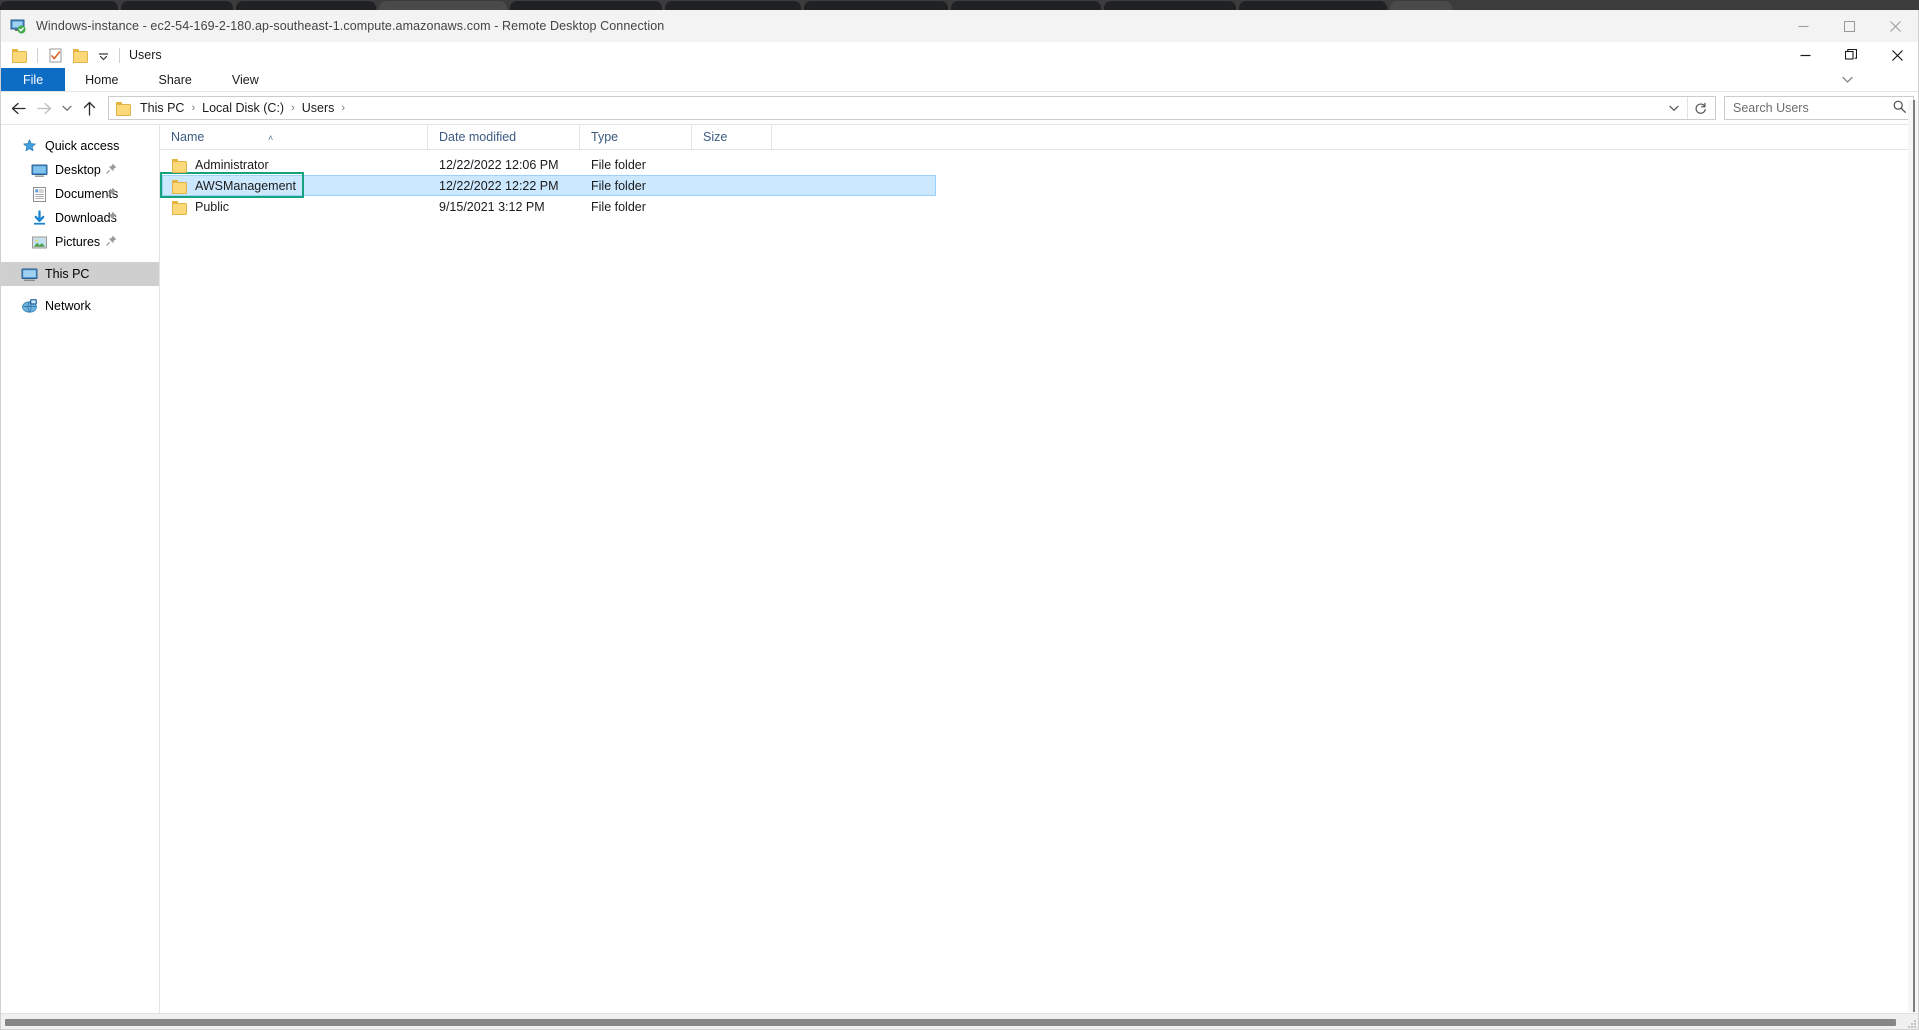 This screenshot has width=1919, height=1030. I want to click on sidebar-item-quick-access: Quick access, so click(80, 146).